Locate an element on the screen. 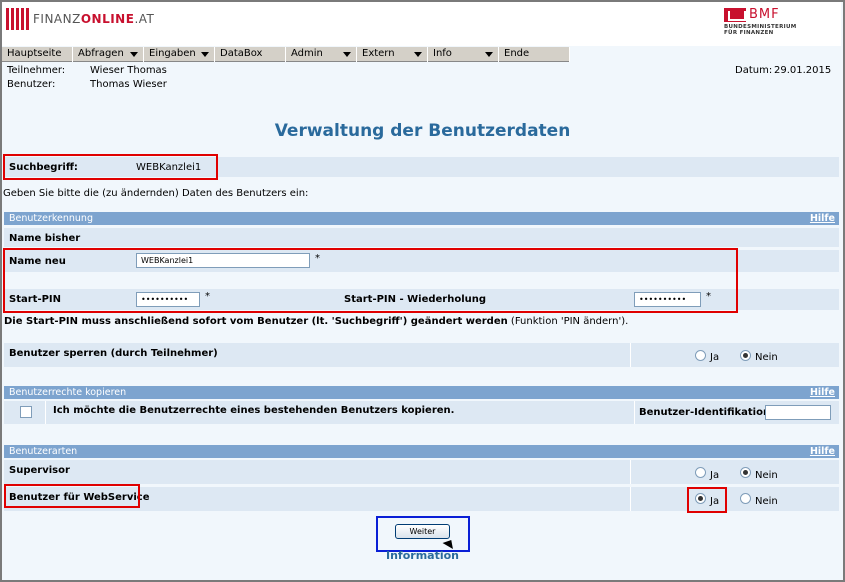  ident-input is located at coordinates (798, 412).